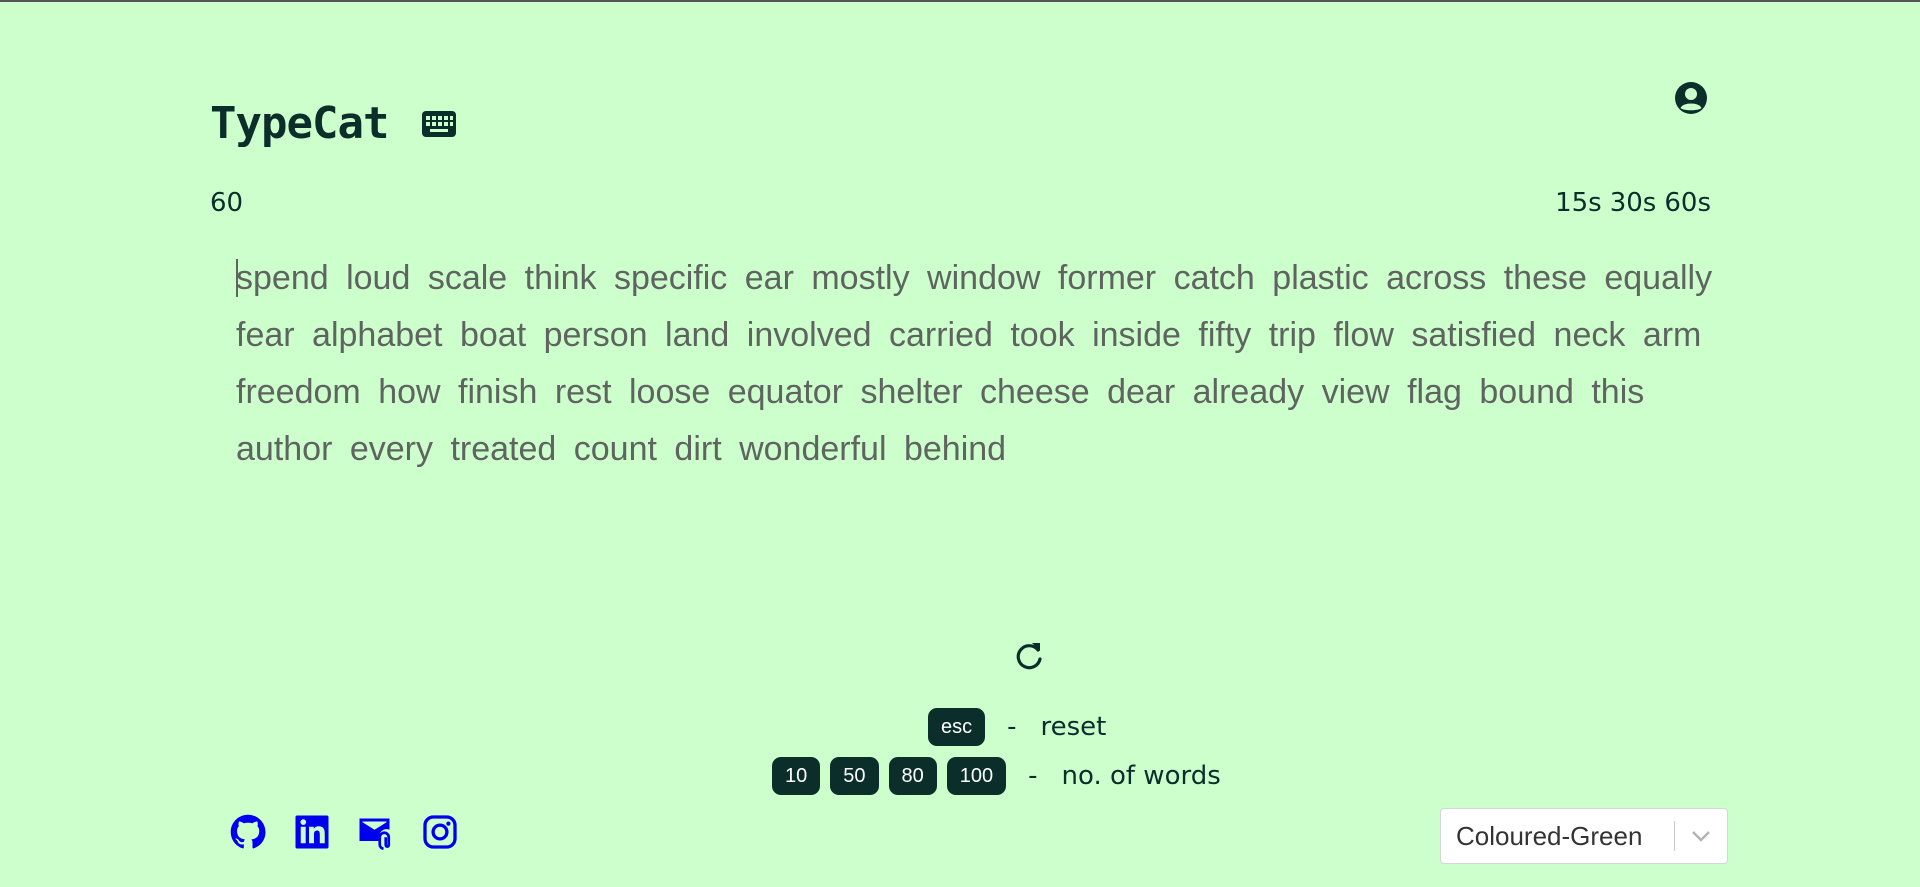 The image size is (1920, 887). Describe the element at coordinates (1214, 278) in the screenshot. I see `word: catch` at that location.